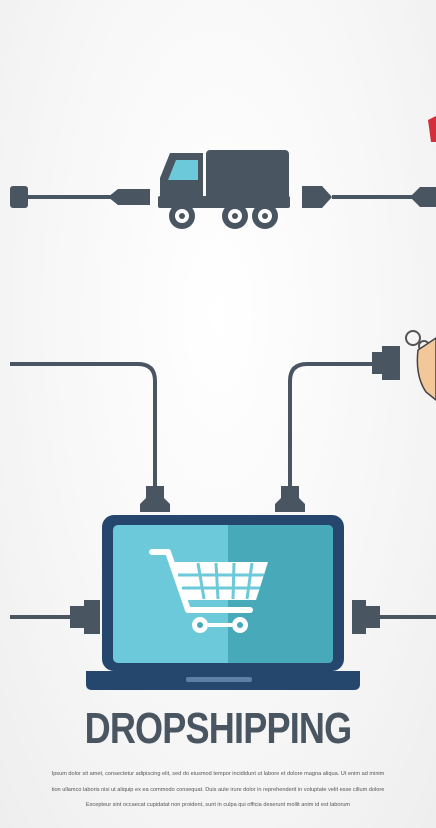 The height and width of the screenshot is (828, 436). Describe the element at coordinates (337, 429) in the screenshot. I see `right-cable-to-laptop` at that location.